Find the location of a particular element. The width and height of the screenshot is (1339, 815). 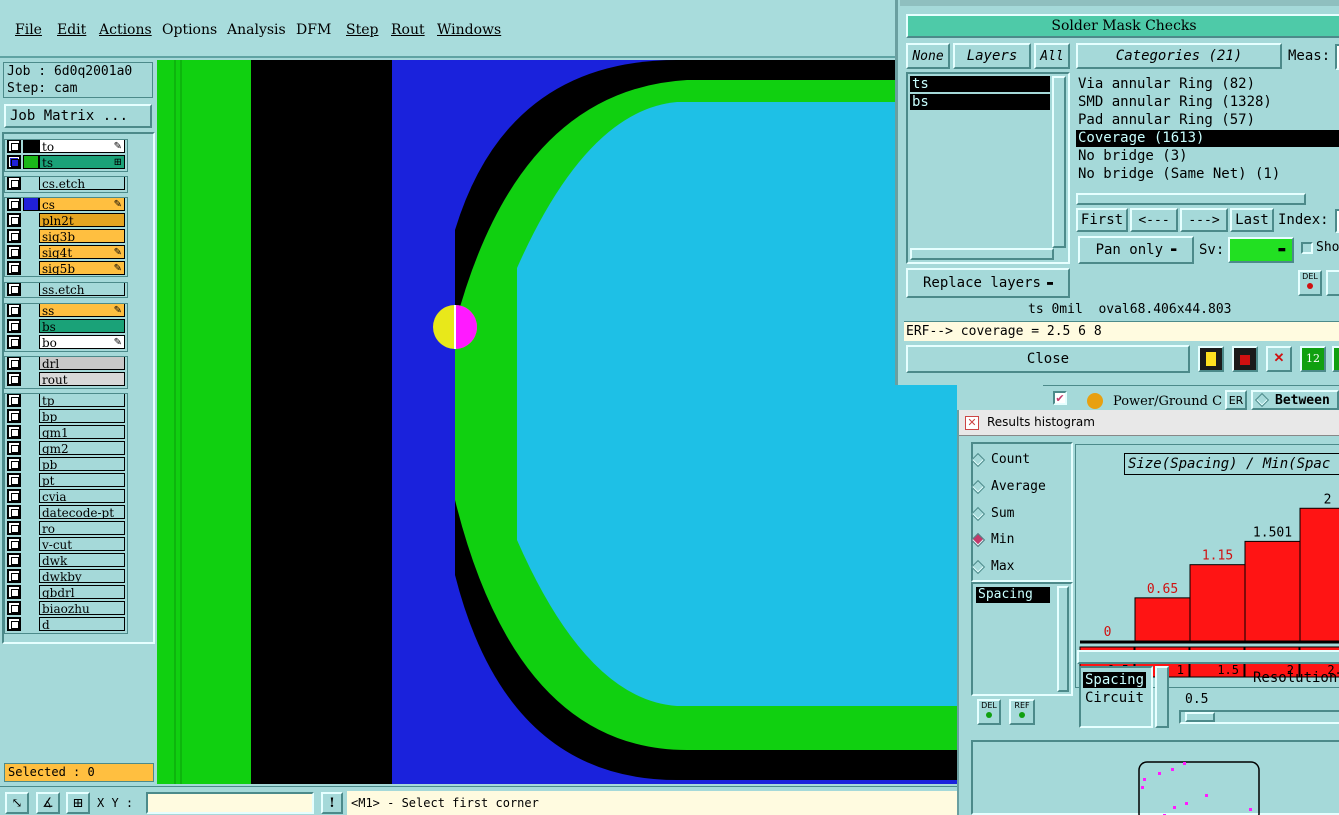

resolution-value: 0.5 is located at coordinates (1197, 699).